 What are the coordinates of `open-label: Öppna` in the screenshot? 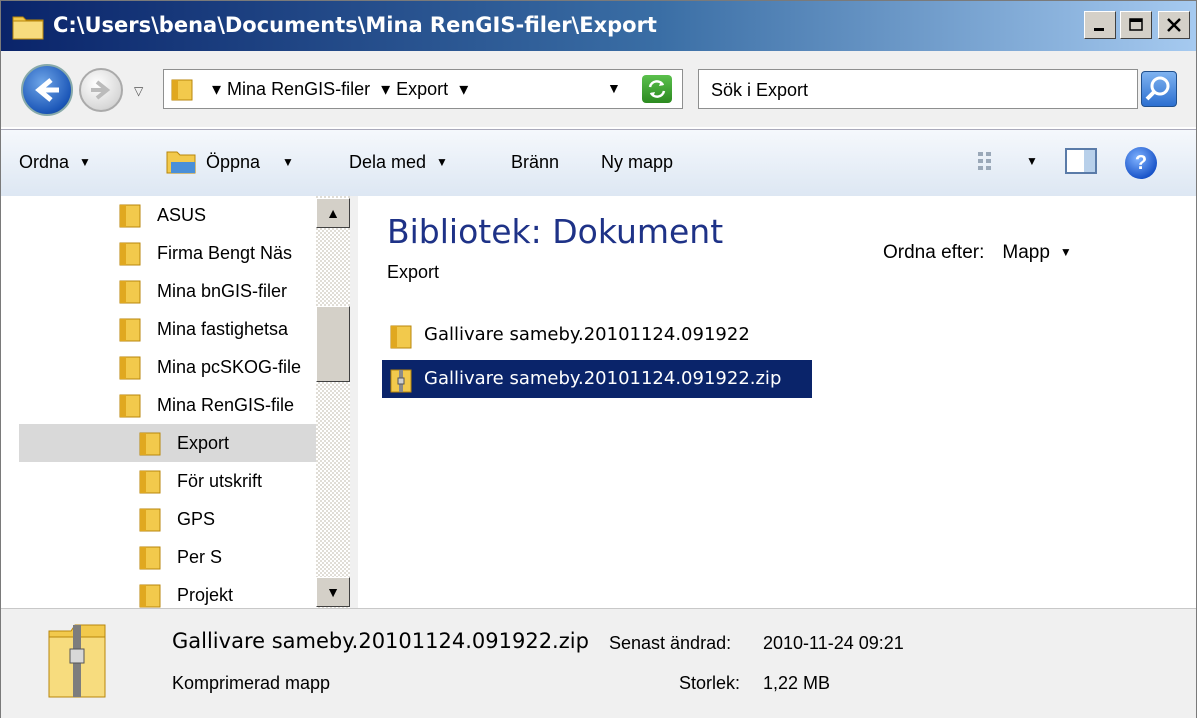 It's located at (233, 162).